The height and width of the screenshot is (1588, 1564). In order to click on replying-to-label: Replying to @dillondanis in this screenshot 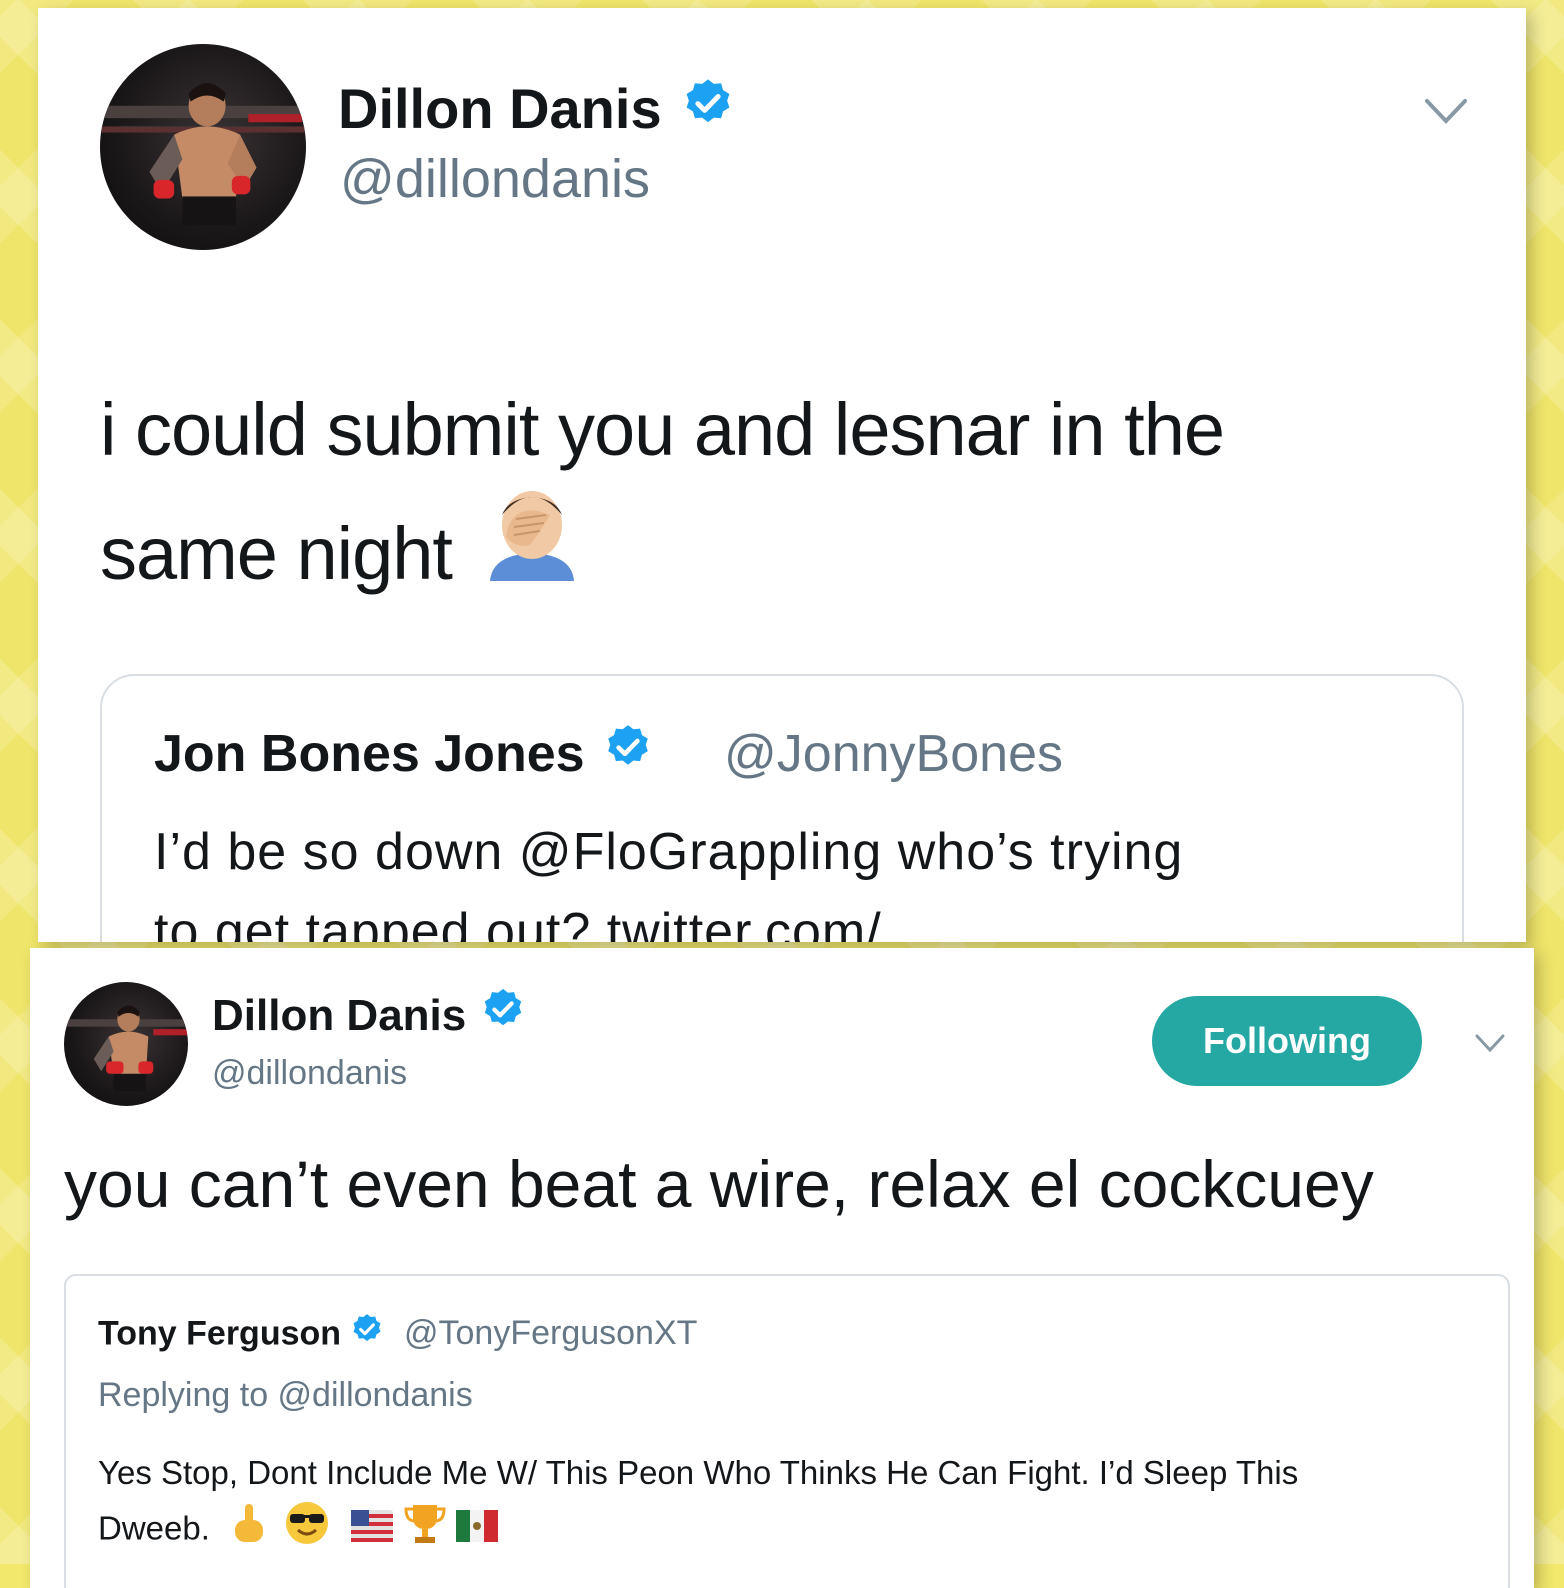, I will do `click(285, 1395)`.